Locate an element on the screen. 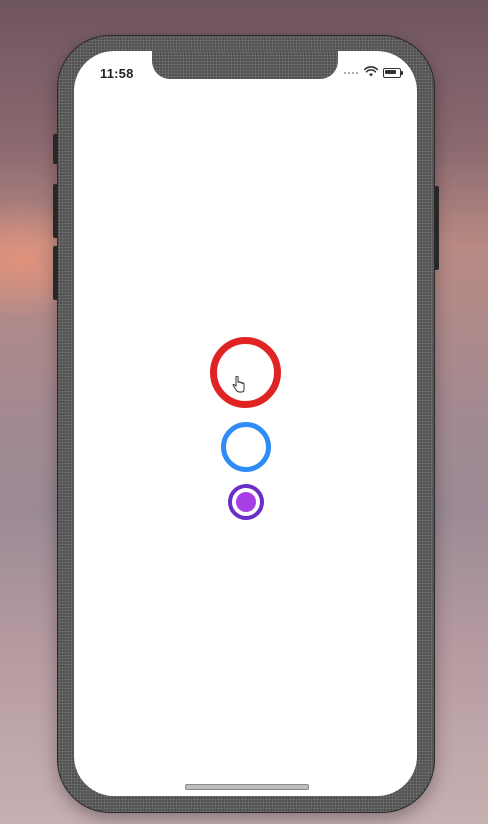 Image resolution: width=488 pixels, height=824 pixels. status-time: 11:58 is located at coordinates (117, 73).